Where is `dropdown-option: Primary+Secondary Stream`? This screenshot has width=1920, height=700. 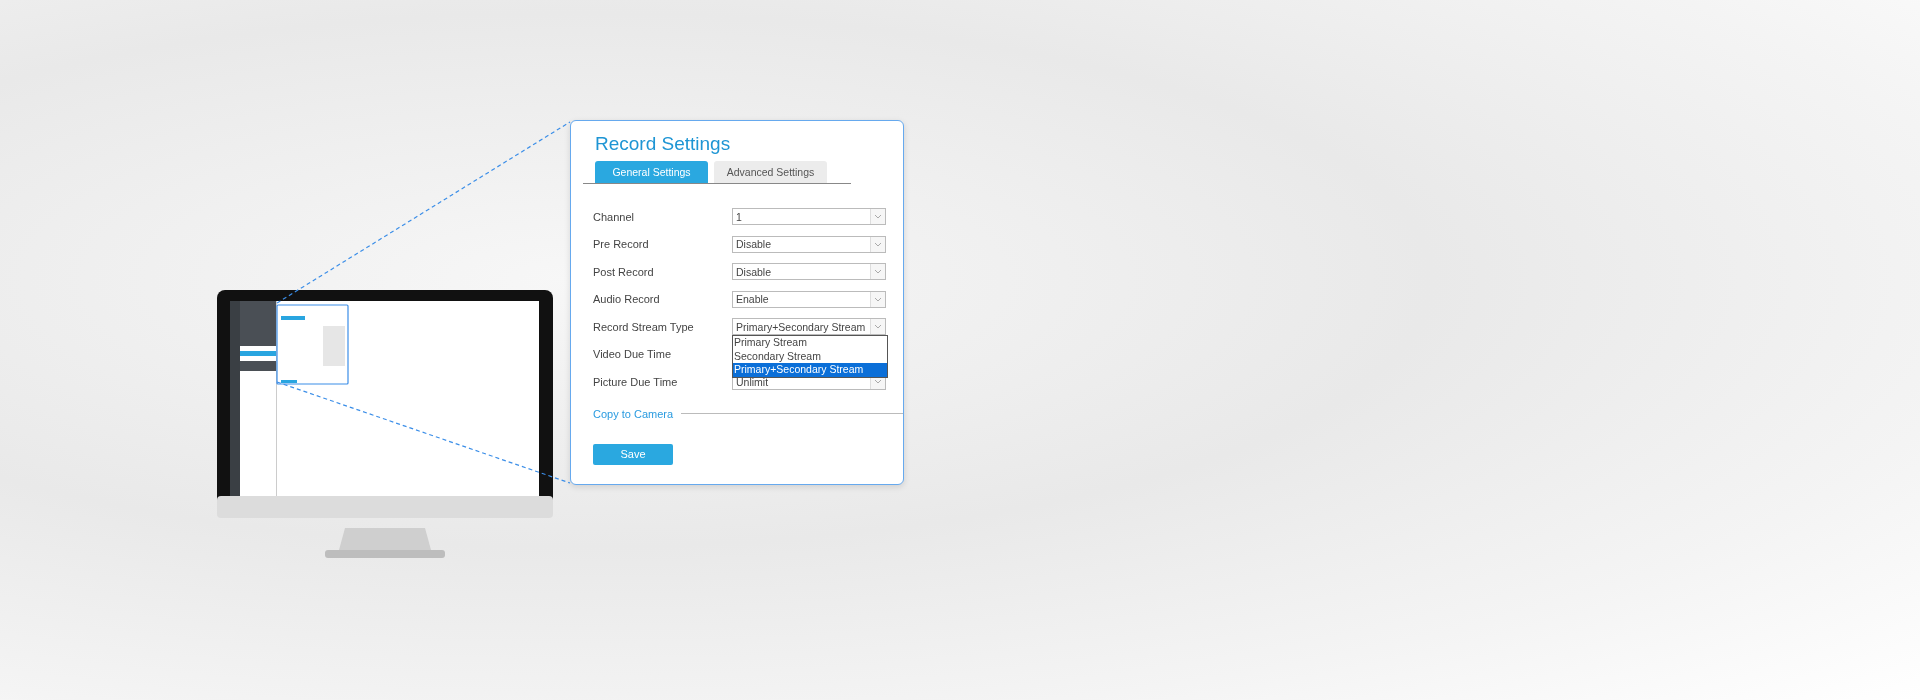 dropdown-option: Primary+Secondary Stream is located at coordinates (810, 370).